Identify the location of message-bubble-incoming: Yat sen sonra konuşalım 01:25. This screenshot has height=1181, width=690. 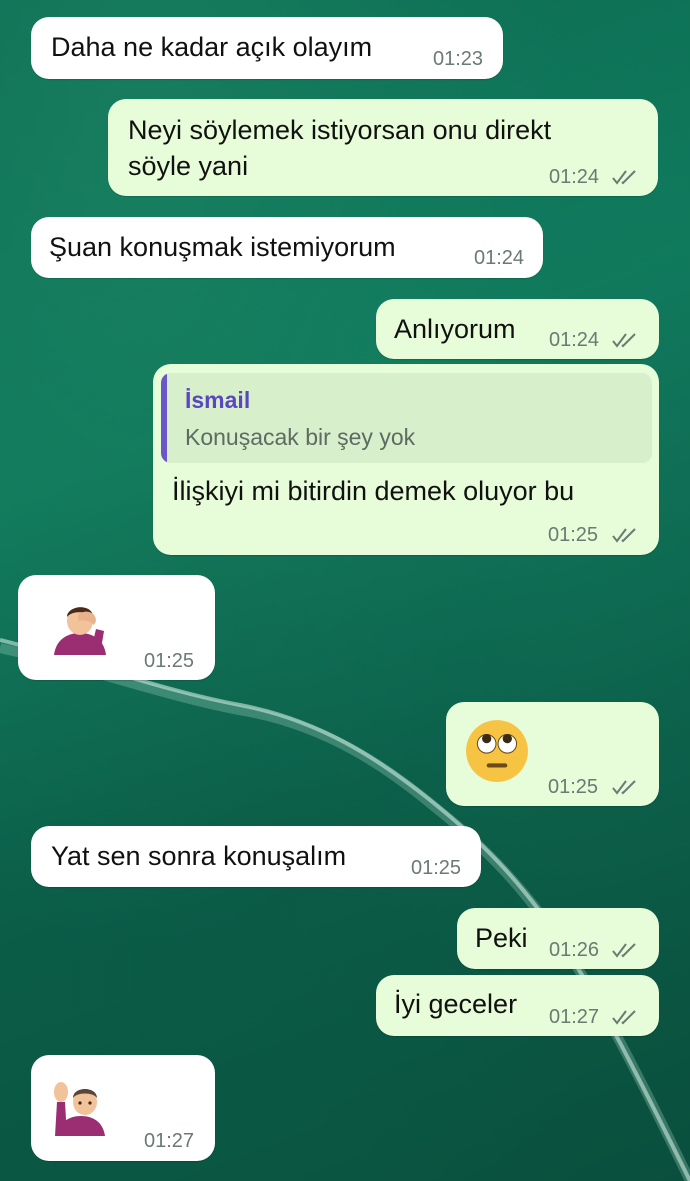
(256, 856).